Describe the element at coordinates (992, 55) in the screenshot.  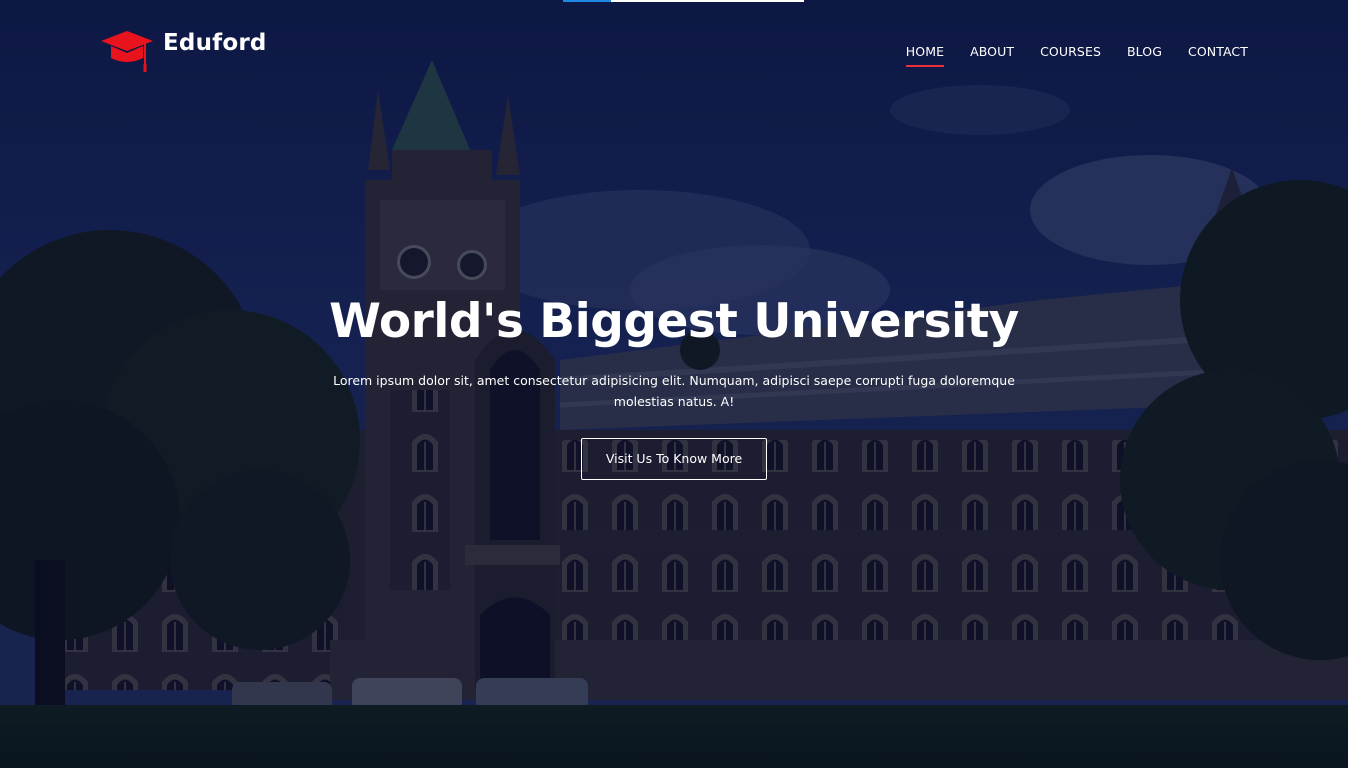
I see `nav-item-about: ABOUT` at that location.